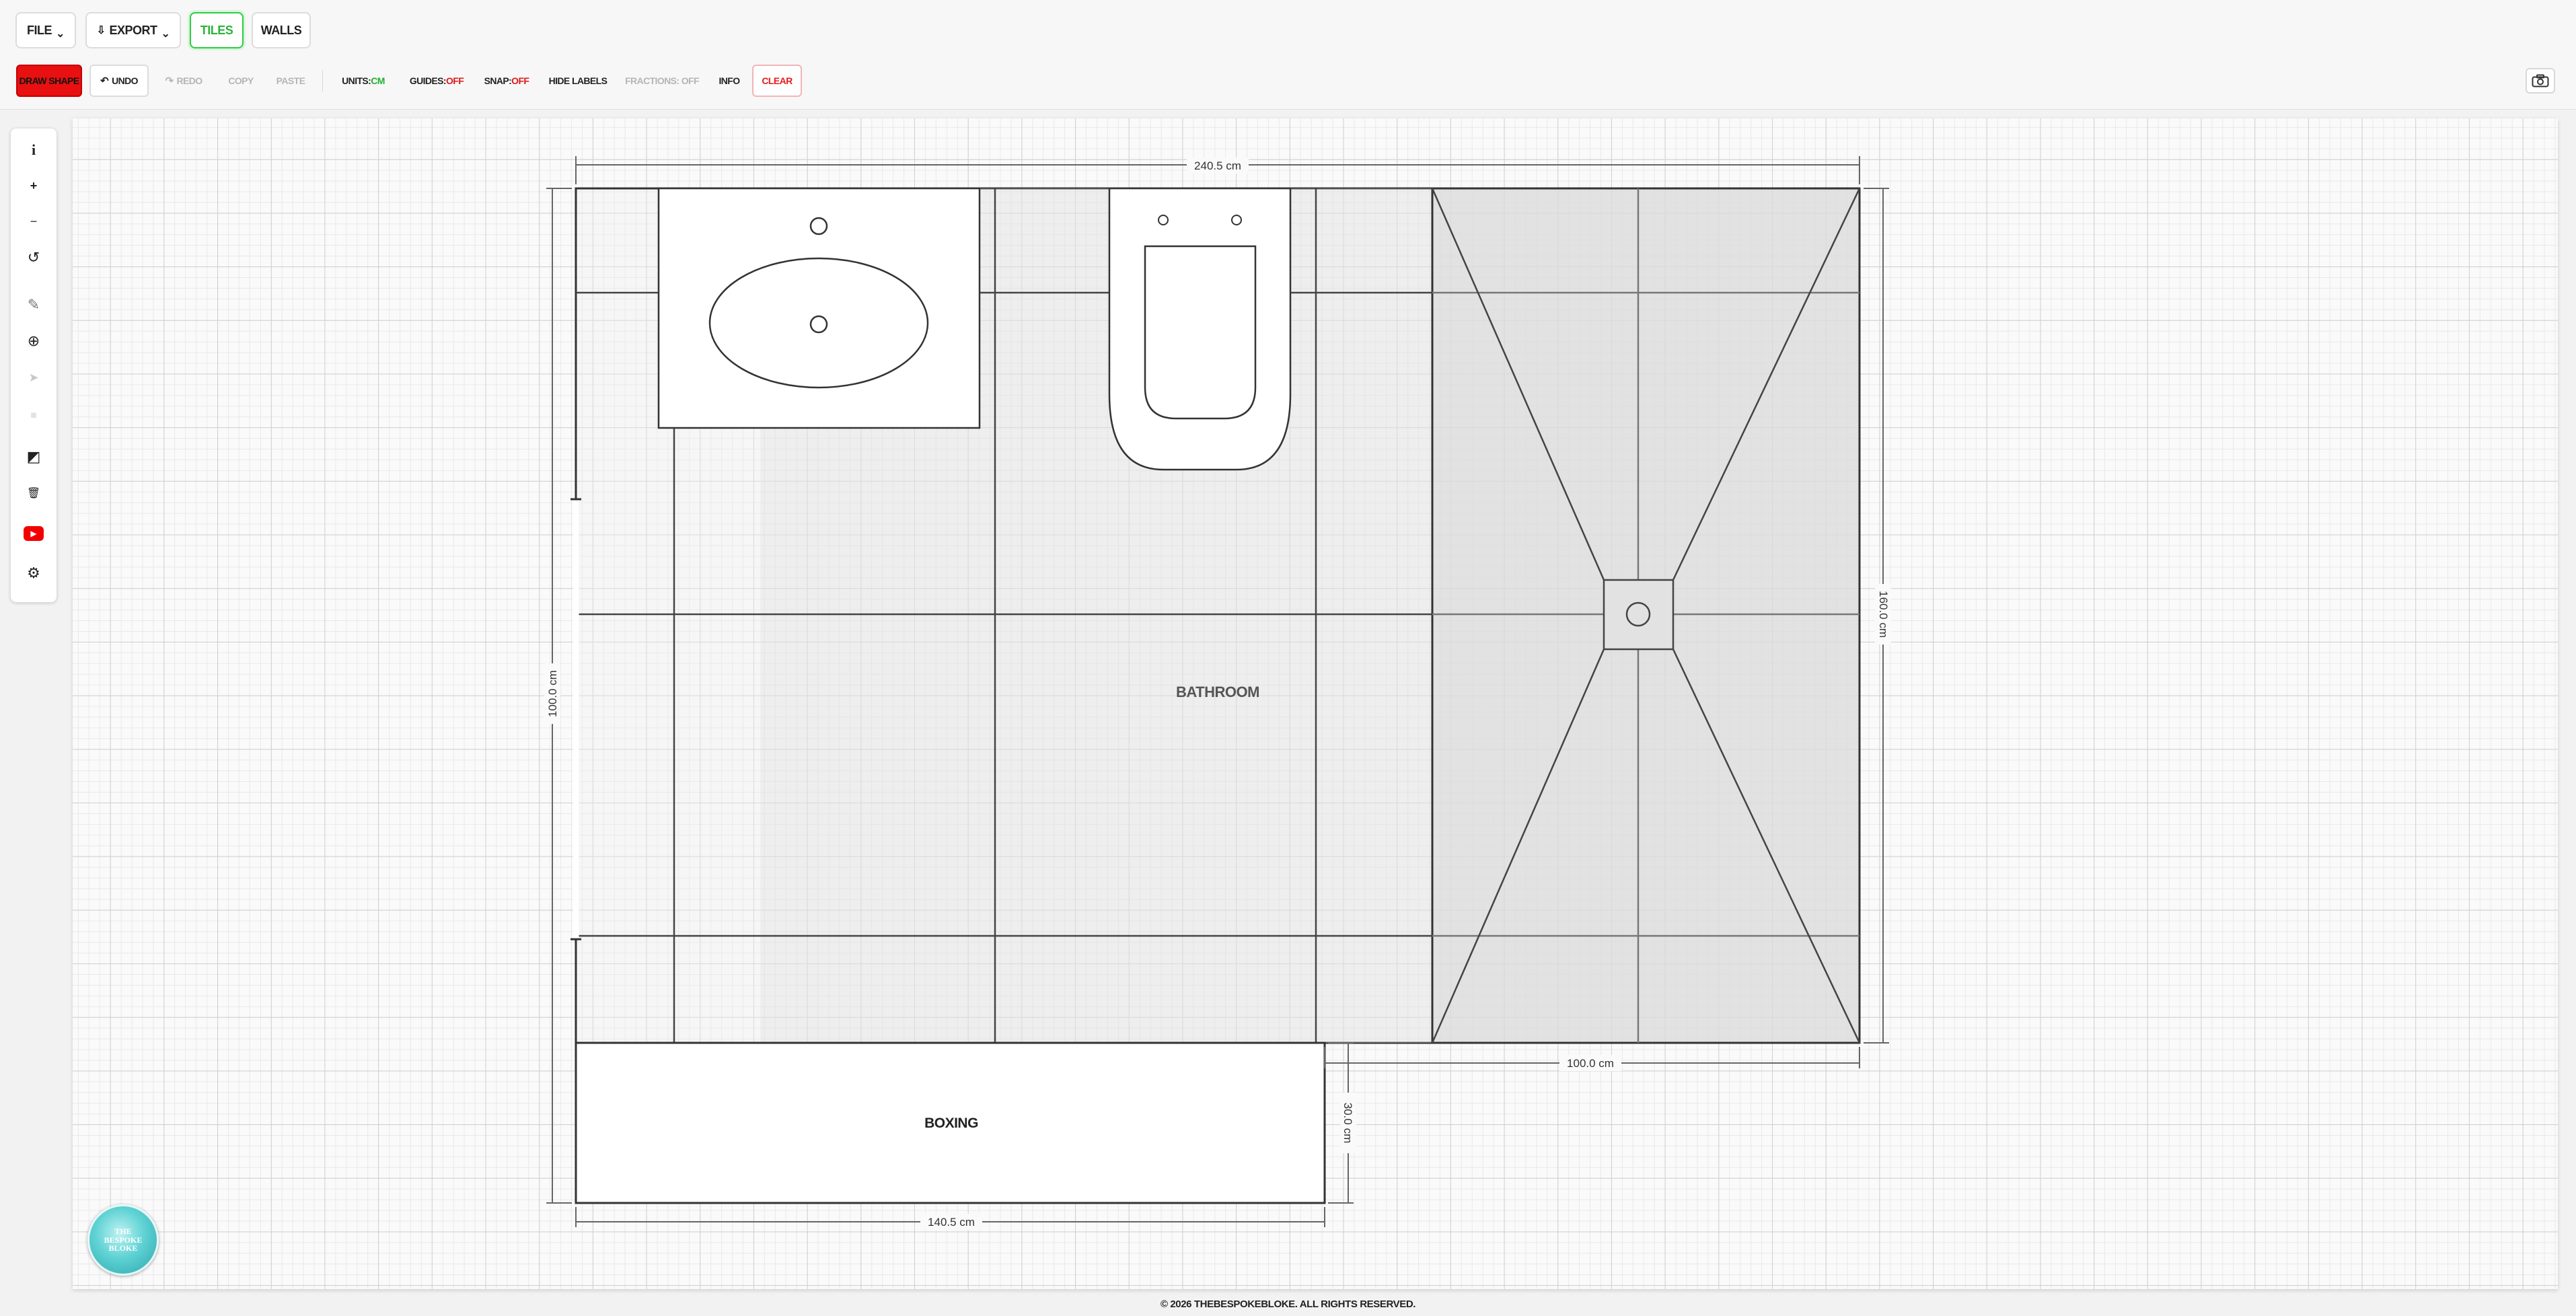  I want to click on tool-sidebar: i + − ↺ ✎ ⊕ ➤ ■ ◩ 🗑 ▶ ⚙, so click(34, 365).